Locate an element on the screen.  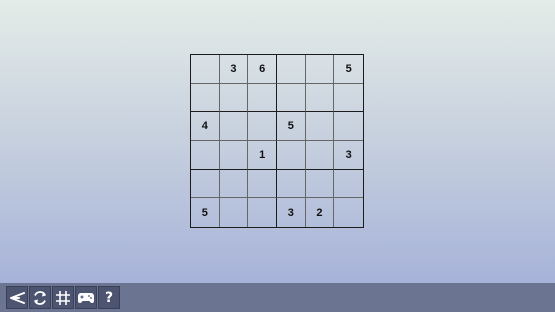
back-button is located at coordinates (17, 297).